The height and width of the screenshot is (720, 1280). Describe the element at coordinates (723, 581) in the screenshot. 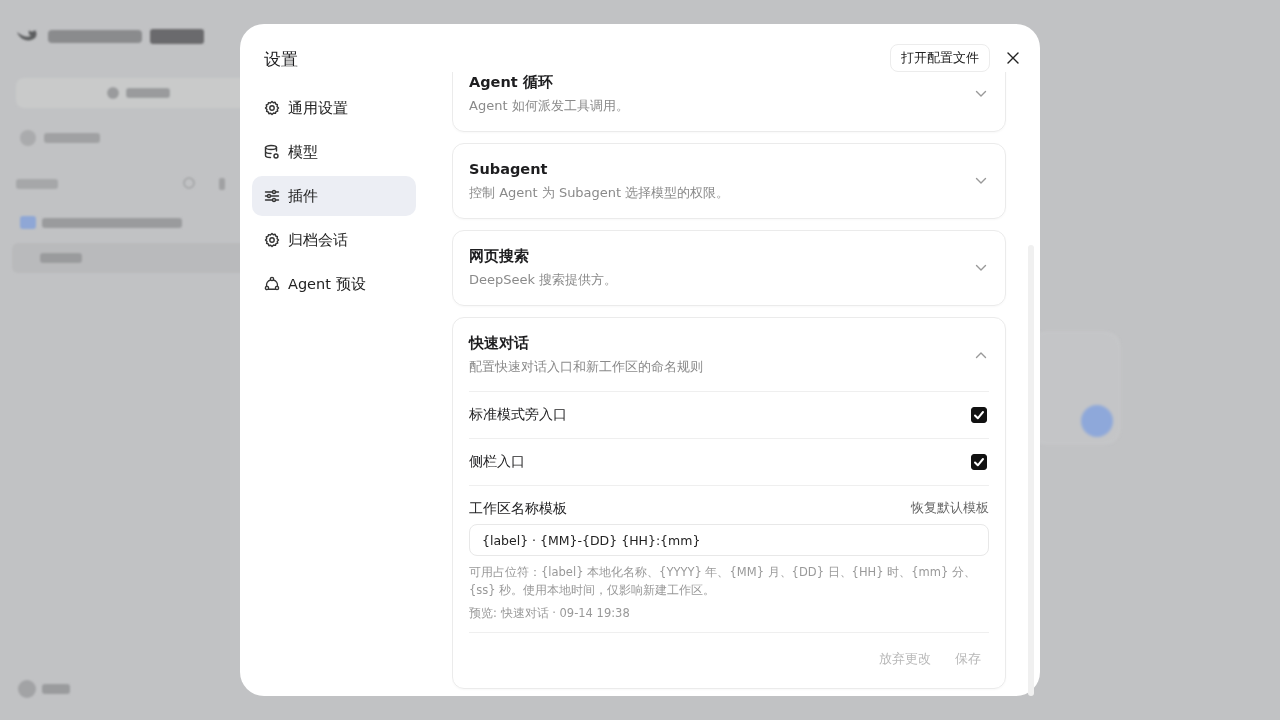

I see `help-text: 可用占位符：{label} 本地化名称、{YYYY} 年、{MM} 月、{DD} 日、{HH} 时、{mm} 分、{ss} 秒。使用本地时间，仅影响新建工作区。` at that location.